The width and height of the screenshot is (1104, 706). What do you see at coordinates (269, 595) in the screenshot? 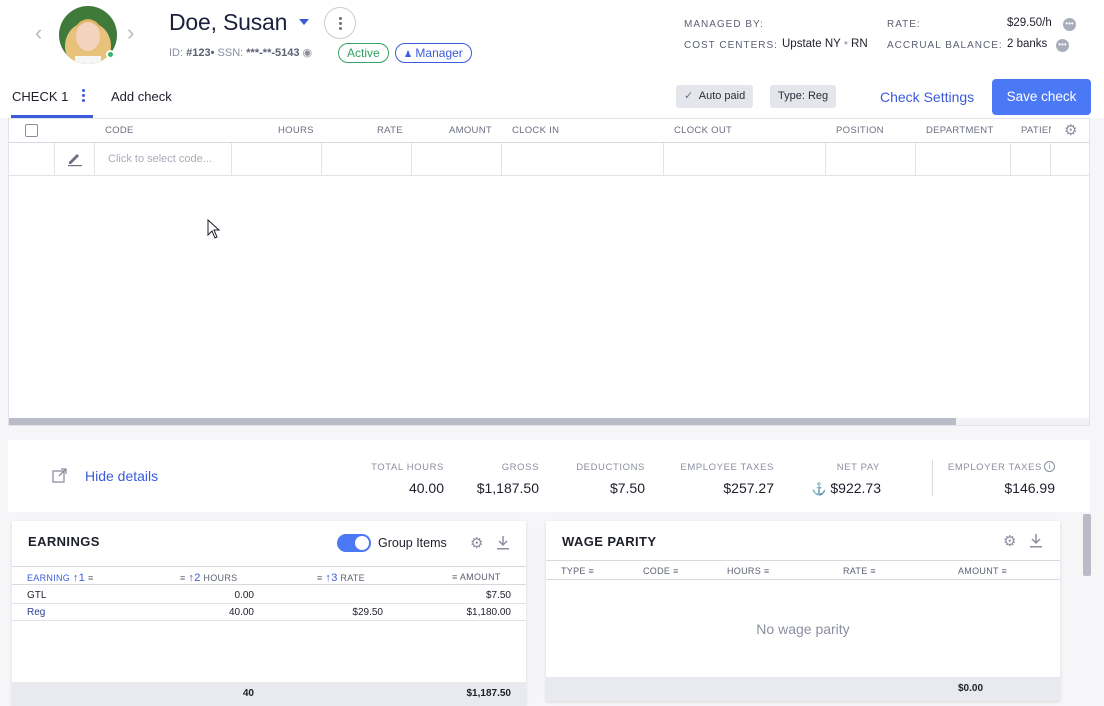
I see `table-row: GTL 0.00 $7.50` at bounding box center [269, 595].